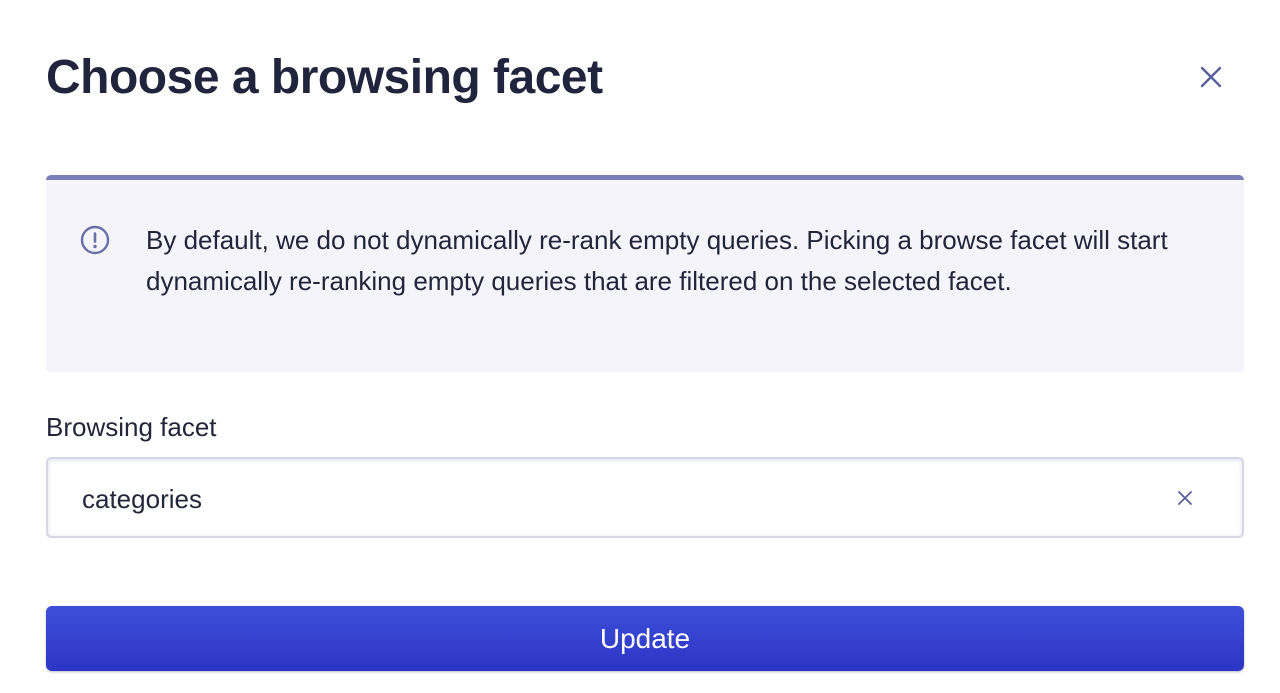 This screenshot has height=693, width=1280. Describe the element at coordinates (324, 77) in the screenshot. I see `modal-title: Choose a browsing facet` at that location.